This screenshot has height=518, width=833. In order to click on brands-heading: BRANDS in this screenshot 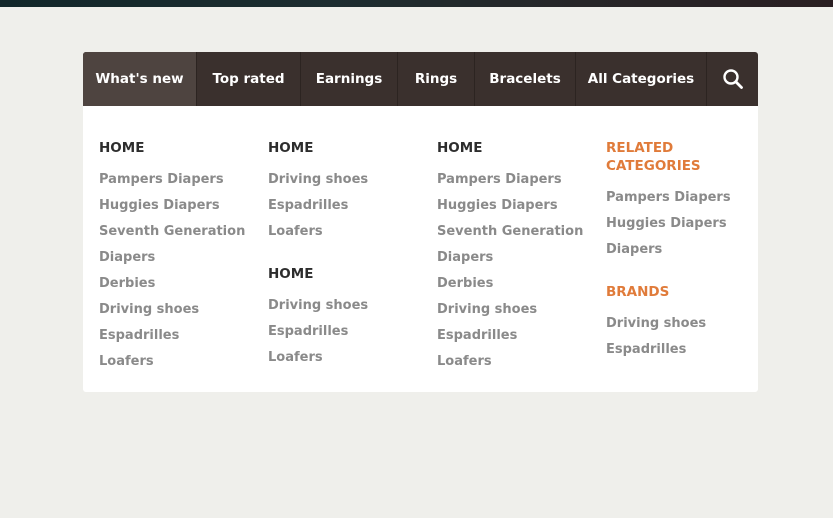, I will do `click(638, 292)`.